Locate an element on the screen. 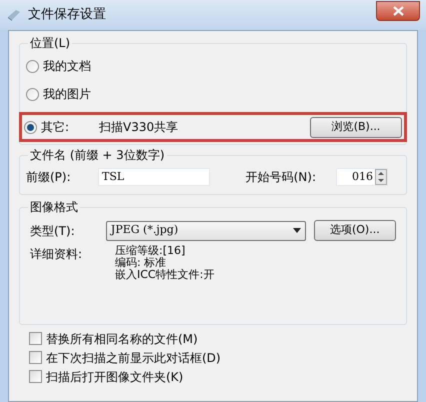 The height and width of the screenshot is (402, 426). folder-path: 扫描V330共享 is located at coordinates (138, 127).